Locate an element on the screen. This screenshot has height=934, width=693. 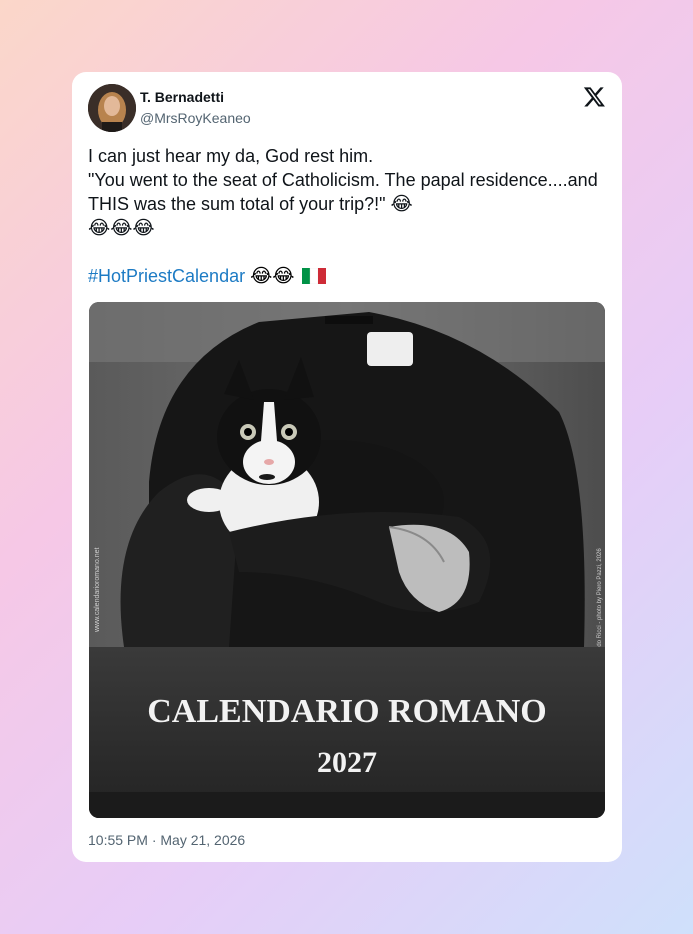
timestamp: 10:55 PM · May 21, 2026 is located at coordinates (166, 840).